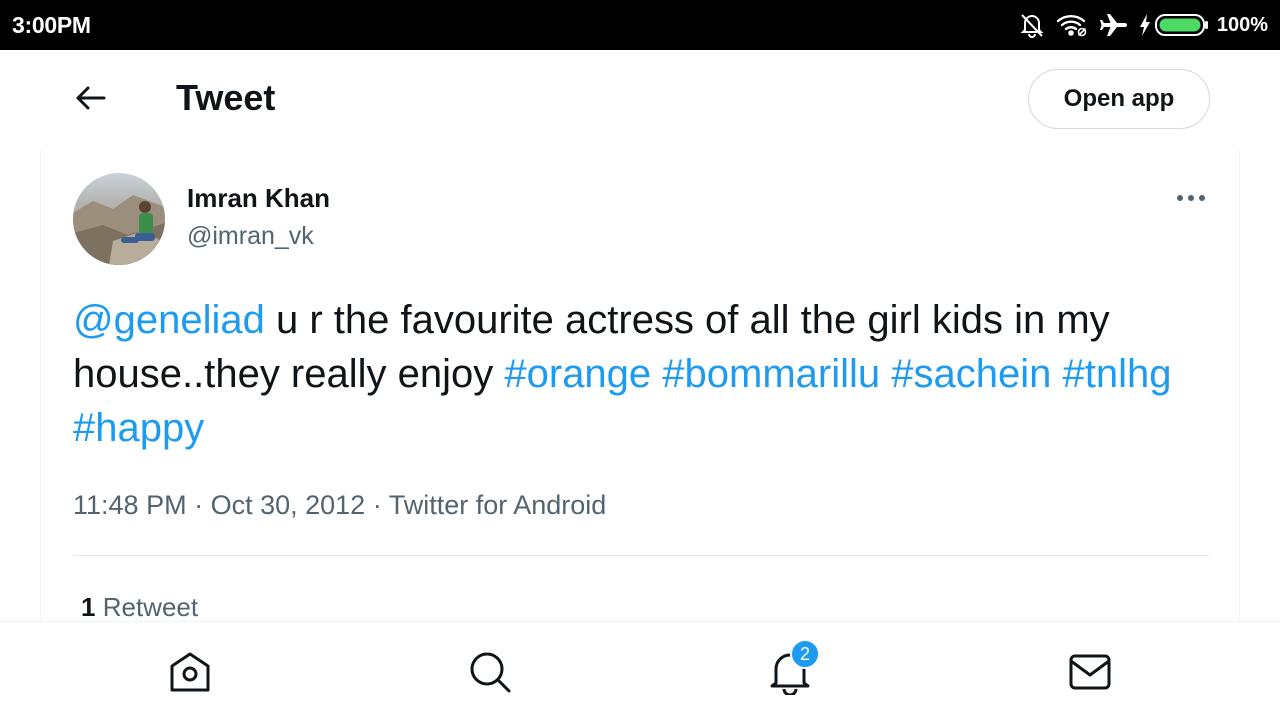  Describe the element at coordinates (1138, 25) in the screenshot. I see `status-icons: 100%` at that location.